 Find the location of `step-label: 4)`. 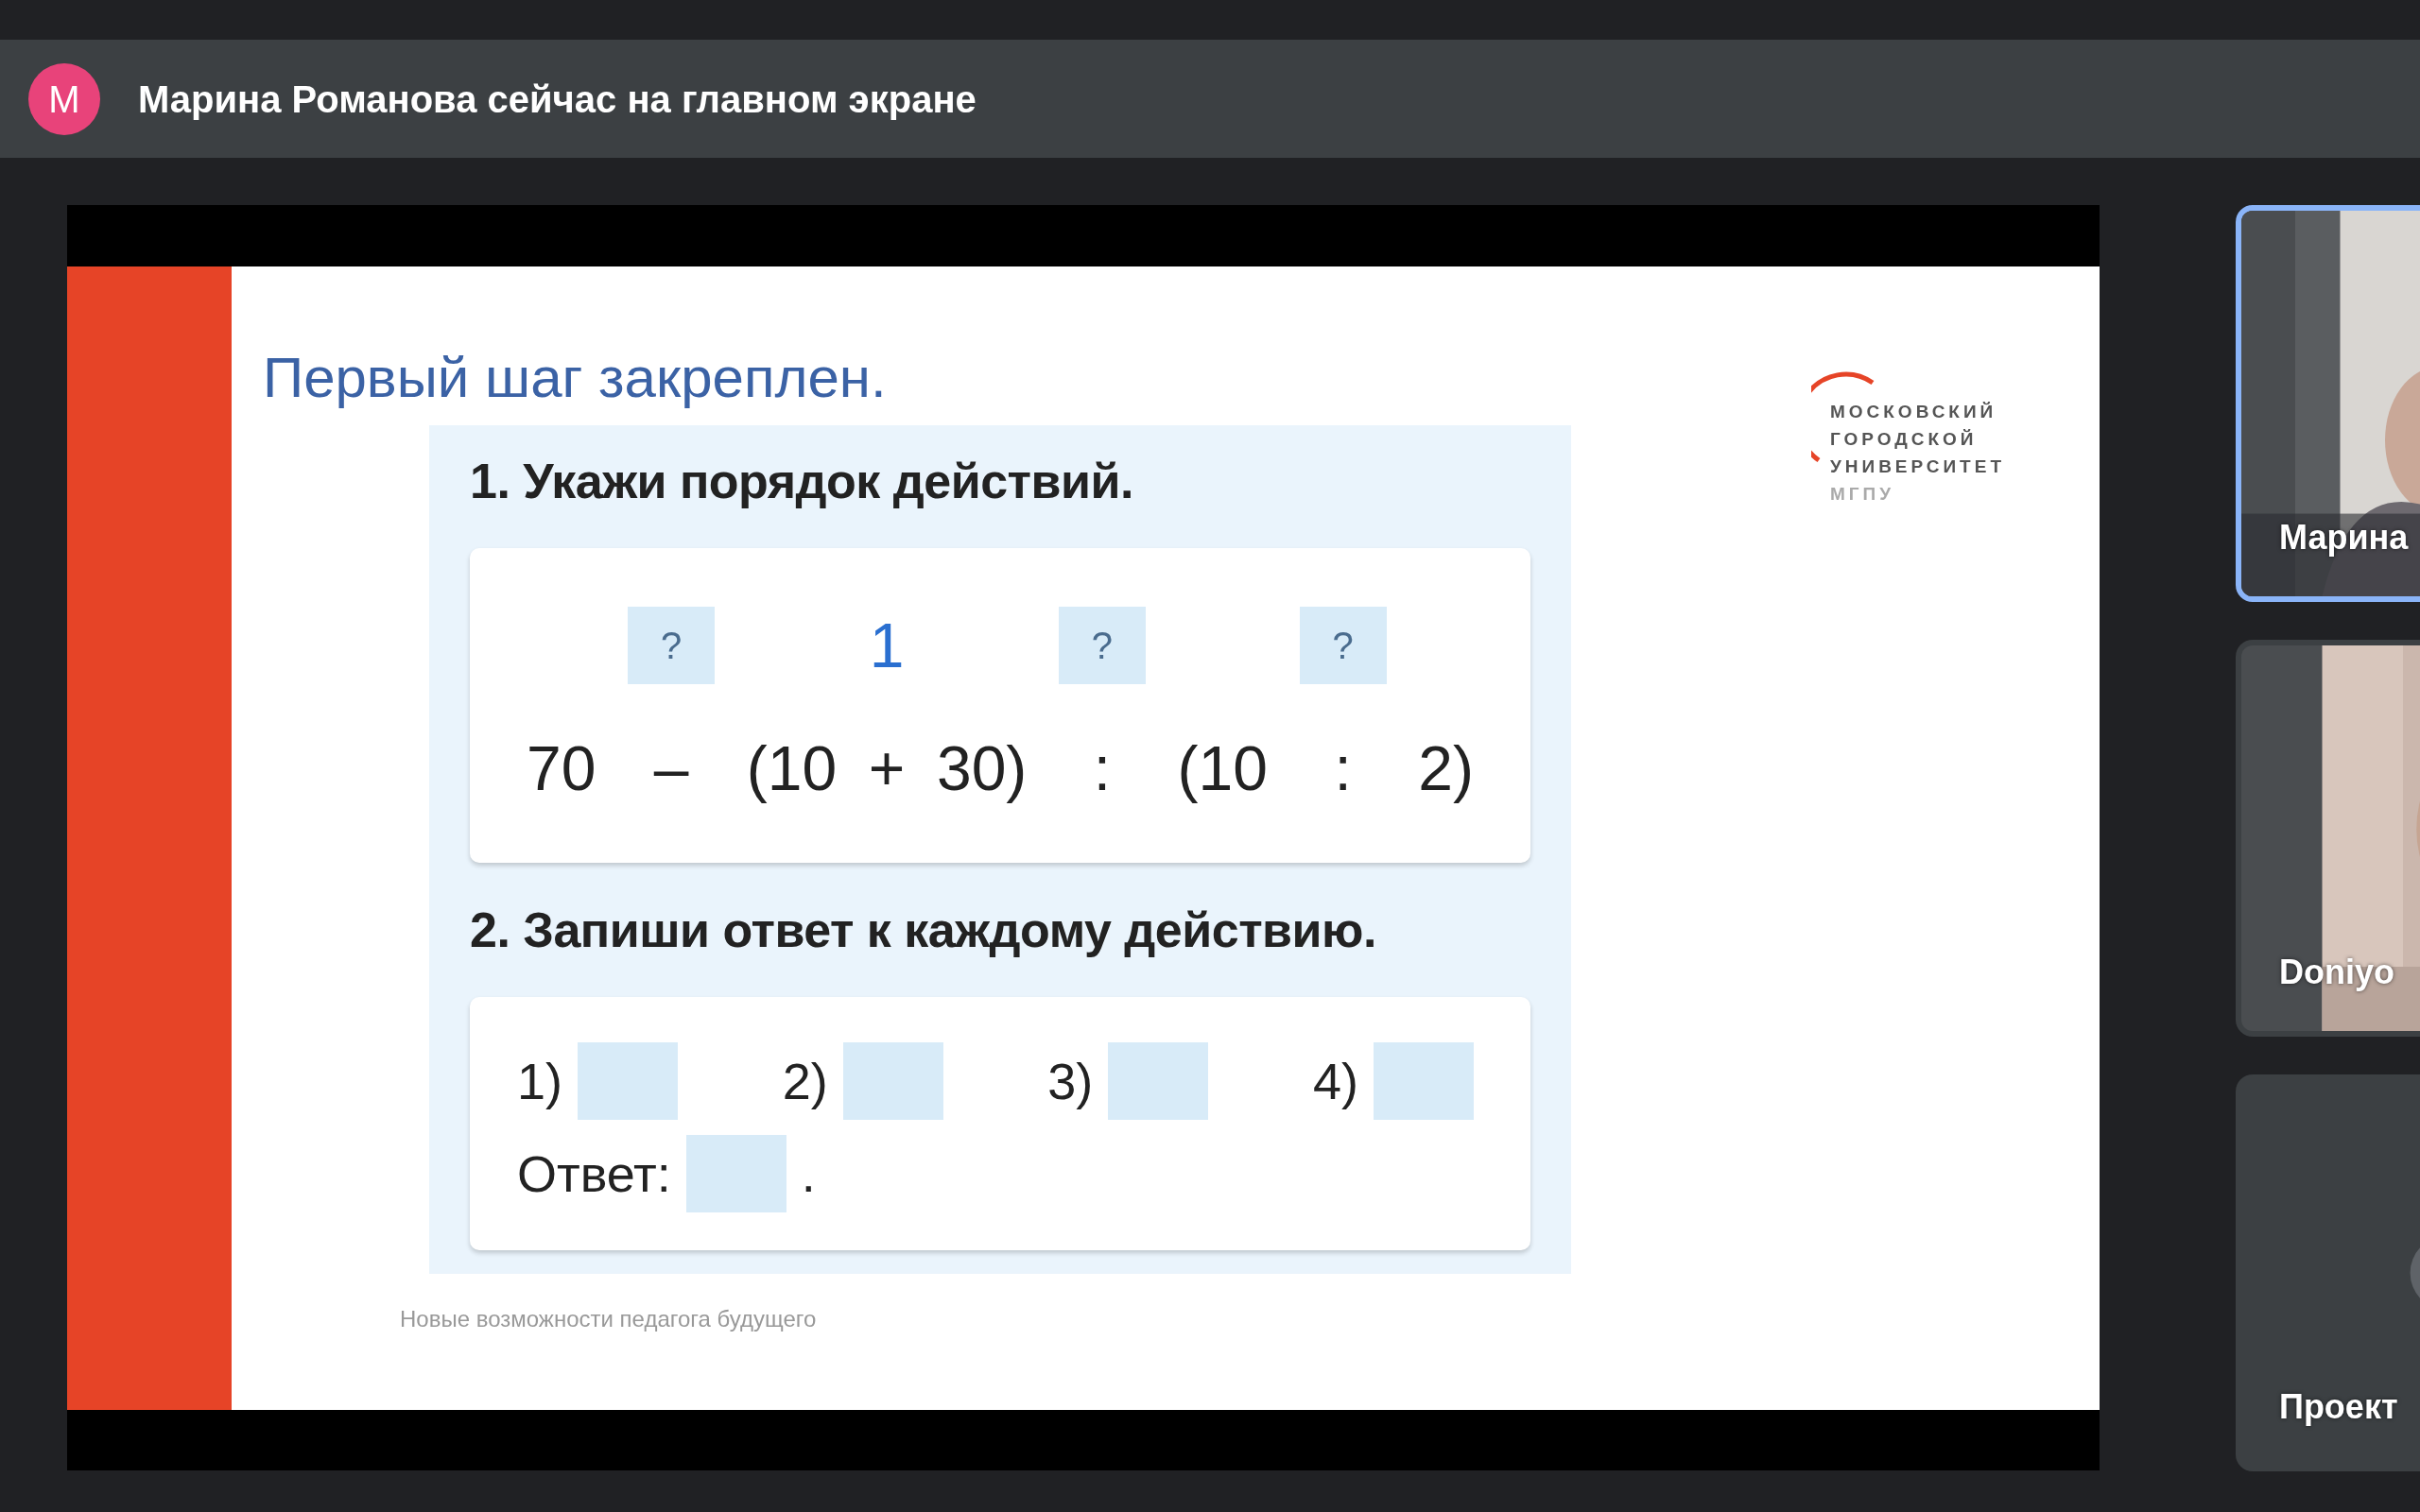

step-label: 4) is located at coordinates (1335, 1081).